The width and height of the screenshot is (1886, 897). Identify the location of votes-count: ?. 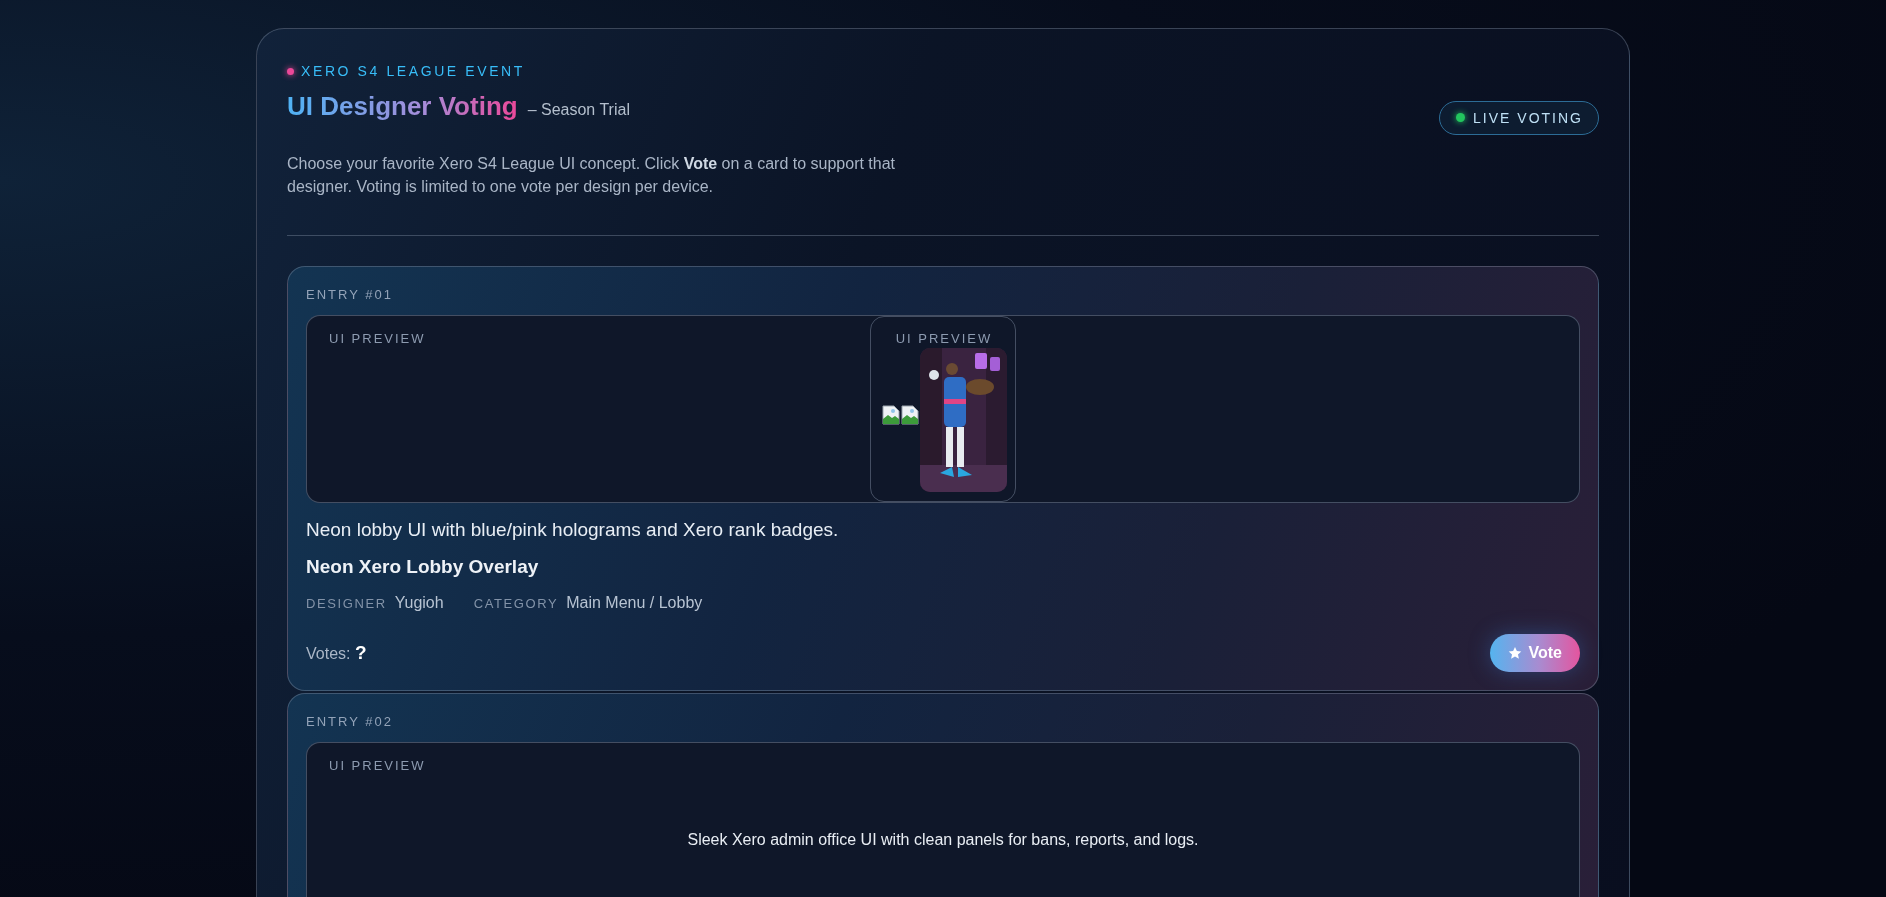
(360, 652).